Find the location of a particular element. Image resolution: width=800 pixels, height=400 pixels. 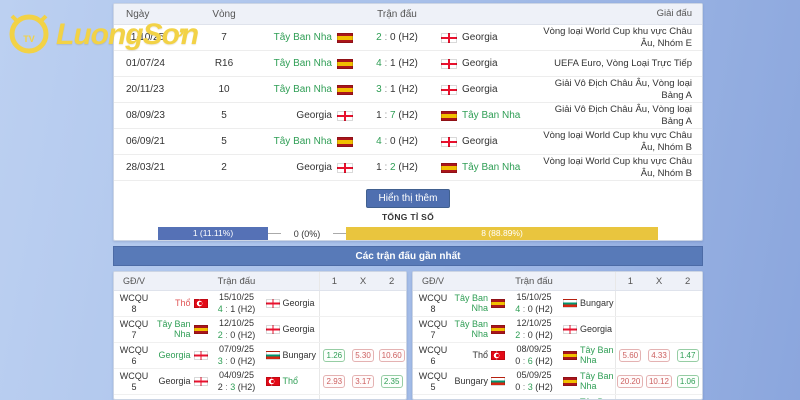

odds-value: 5.60 is located at coordinates (630, 355).